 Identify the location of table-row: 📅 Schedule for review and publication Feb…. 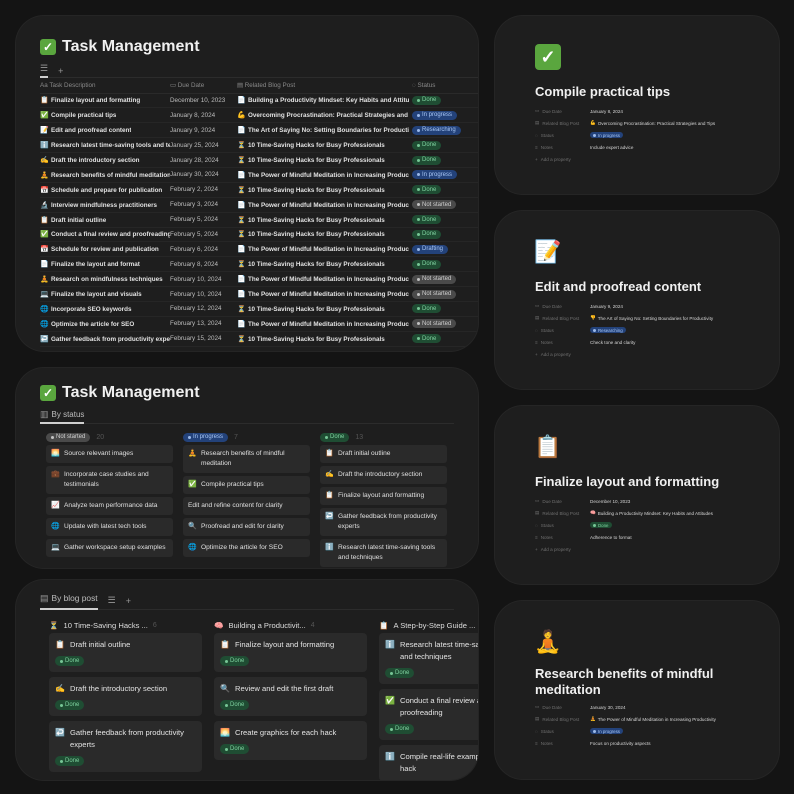
(259, 249).